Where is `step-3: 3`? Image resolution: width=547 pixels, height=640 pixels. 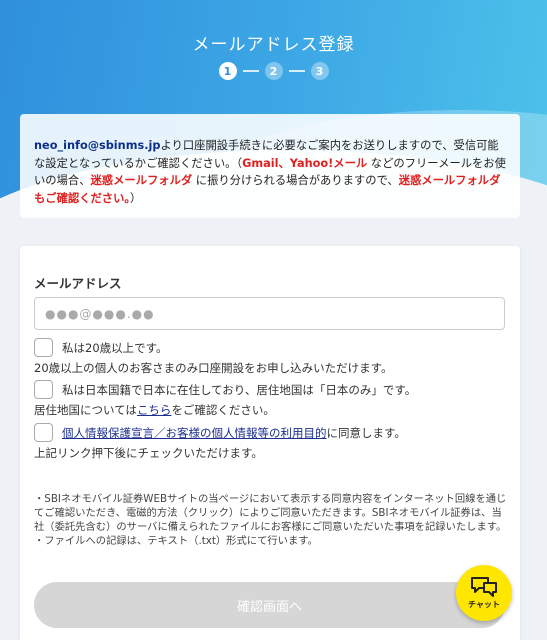 step-3: 3 is located at coordinates (319, 71).